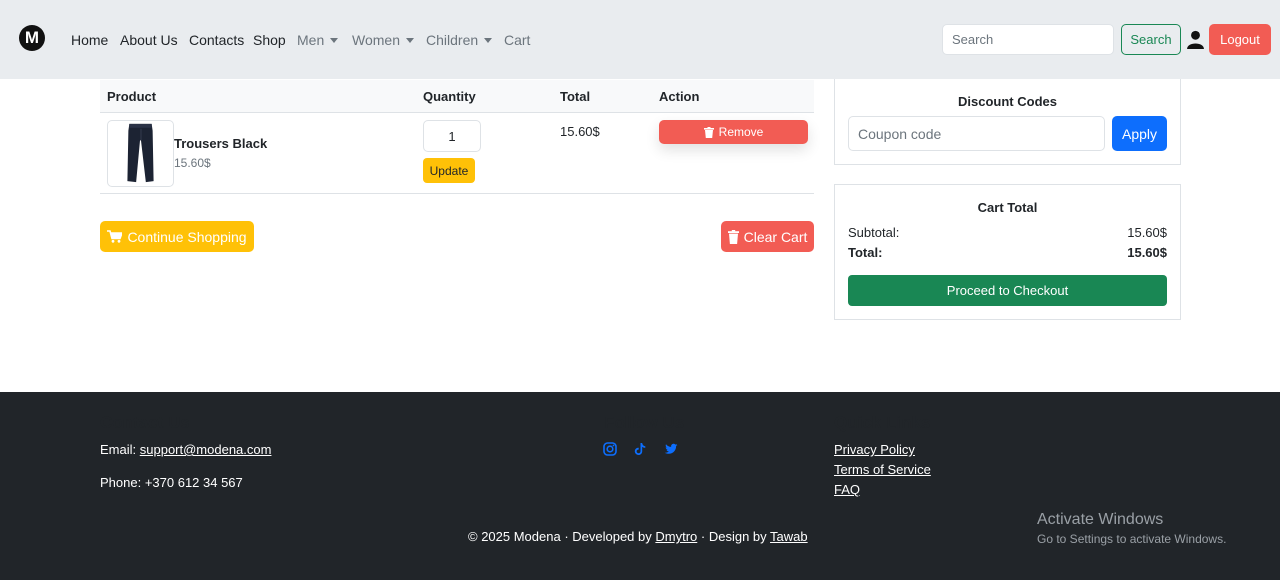 This screenshot has width=1280, height=580. What do you see at coordinates (269, 40) in the screenshot?
I see `nav-shop: Shop` at bounding box center [269, 40].